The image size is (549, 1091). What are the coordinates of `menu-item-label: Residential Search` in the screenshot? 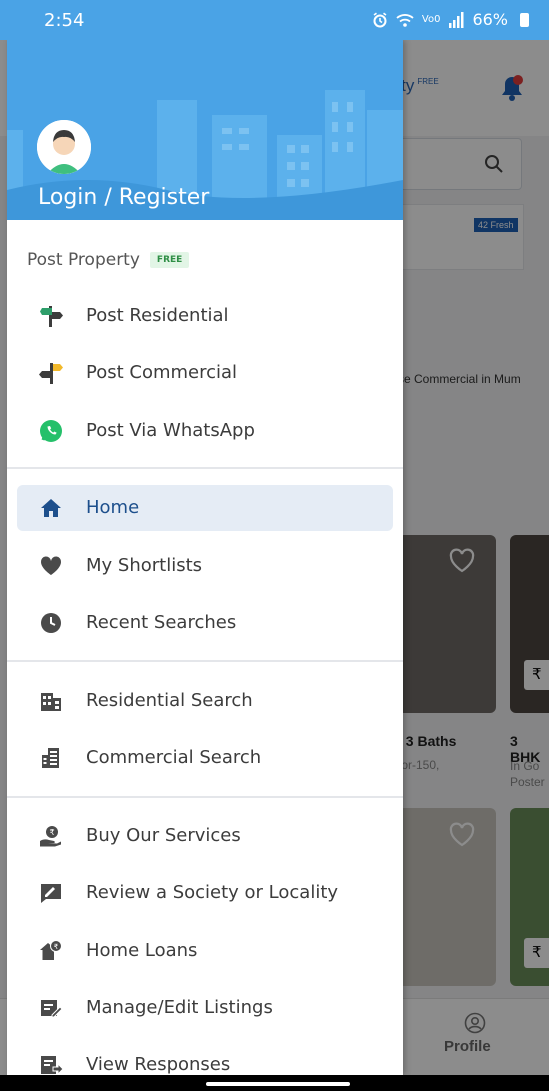 It's located at (169, 700).